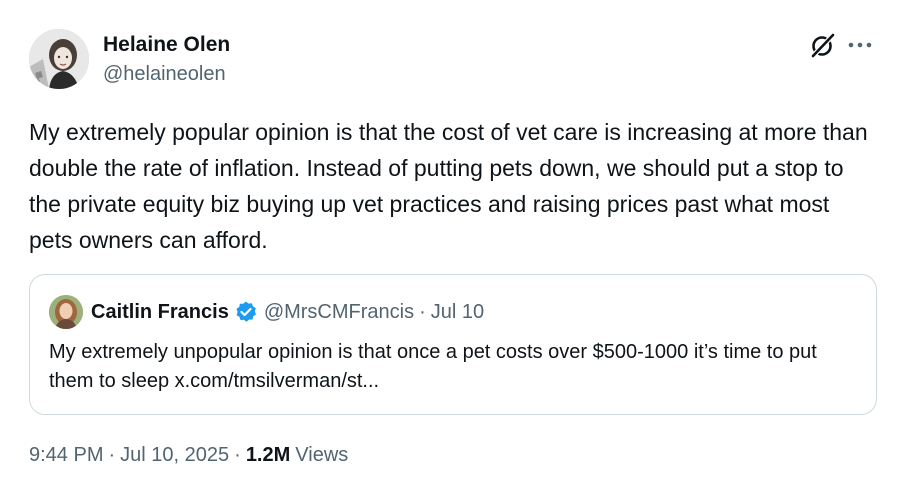  What do you see at coordinates (268, 454) in the screenshot?
I see `views-count: 1.2M` at bounding box center [268, 454].